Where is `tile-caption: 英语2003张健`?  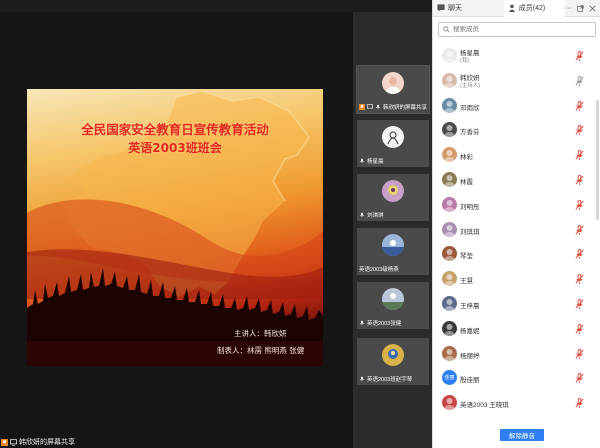
tile-caption: 英语2003张健 is located at coordinates (380, 323).